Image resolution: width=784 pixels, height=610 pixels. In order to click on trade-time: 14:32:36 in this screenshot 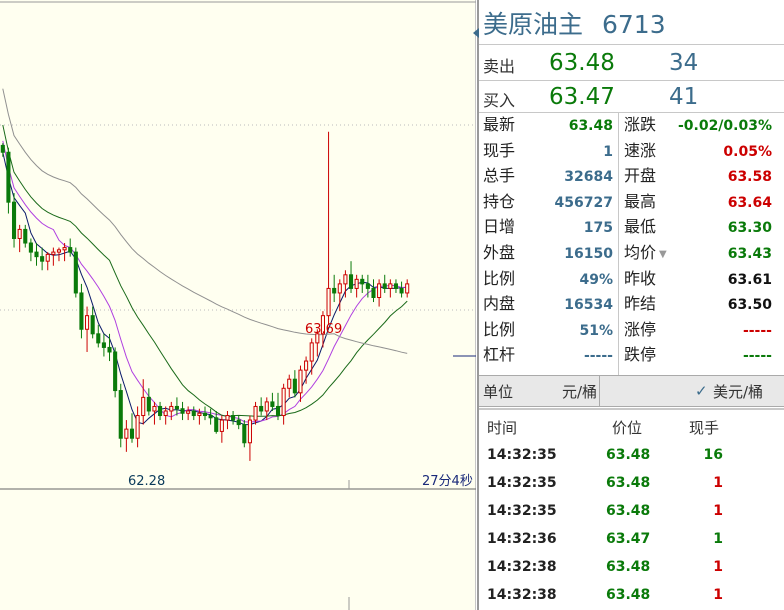, I will do `click(522, 539)`.